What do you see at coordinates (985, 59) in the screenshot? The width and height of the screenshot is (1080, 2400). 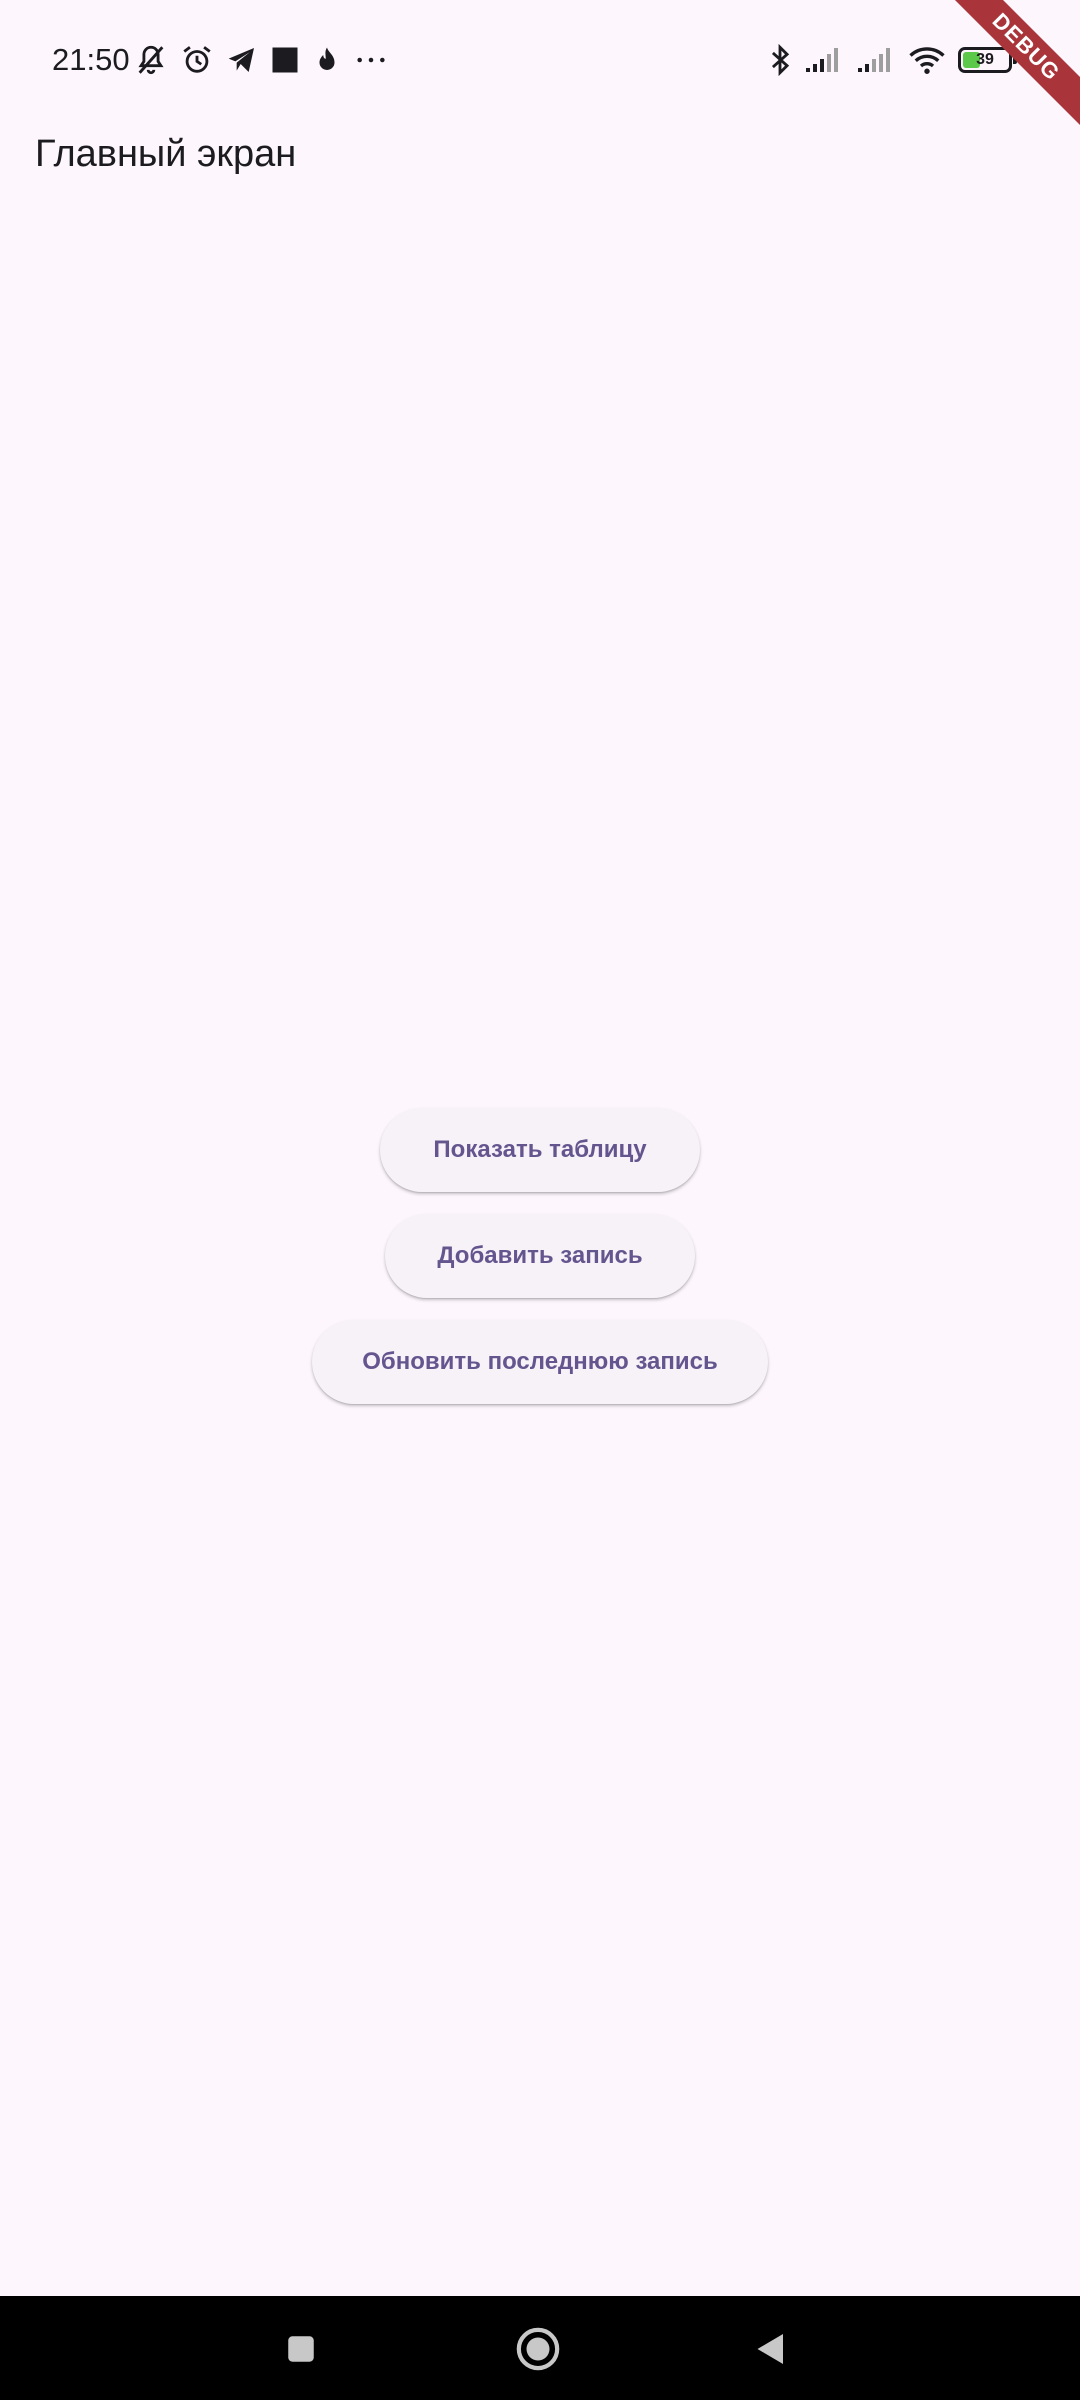 I see `battery-percent: 39` at bounding box center [985, 59].